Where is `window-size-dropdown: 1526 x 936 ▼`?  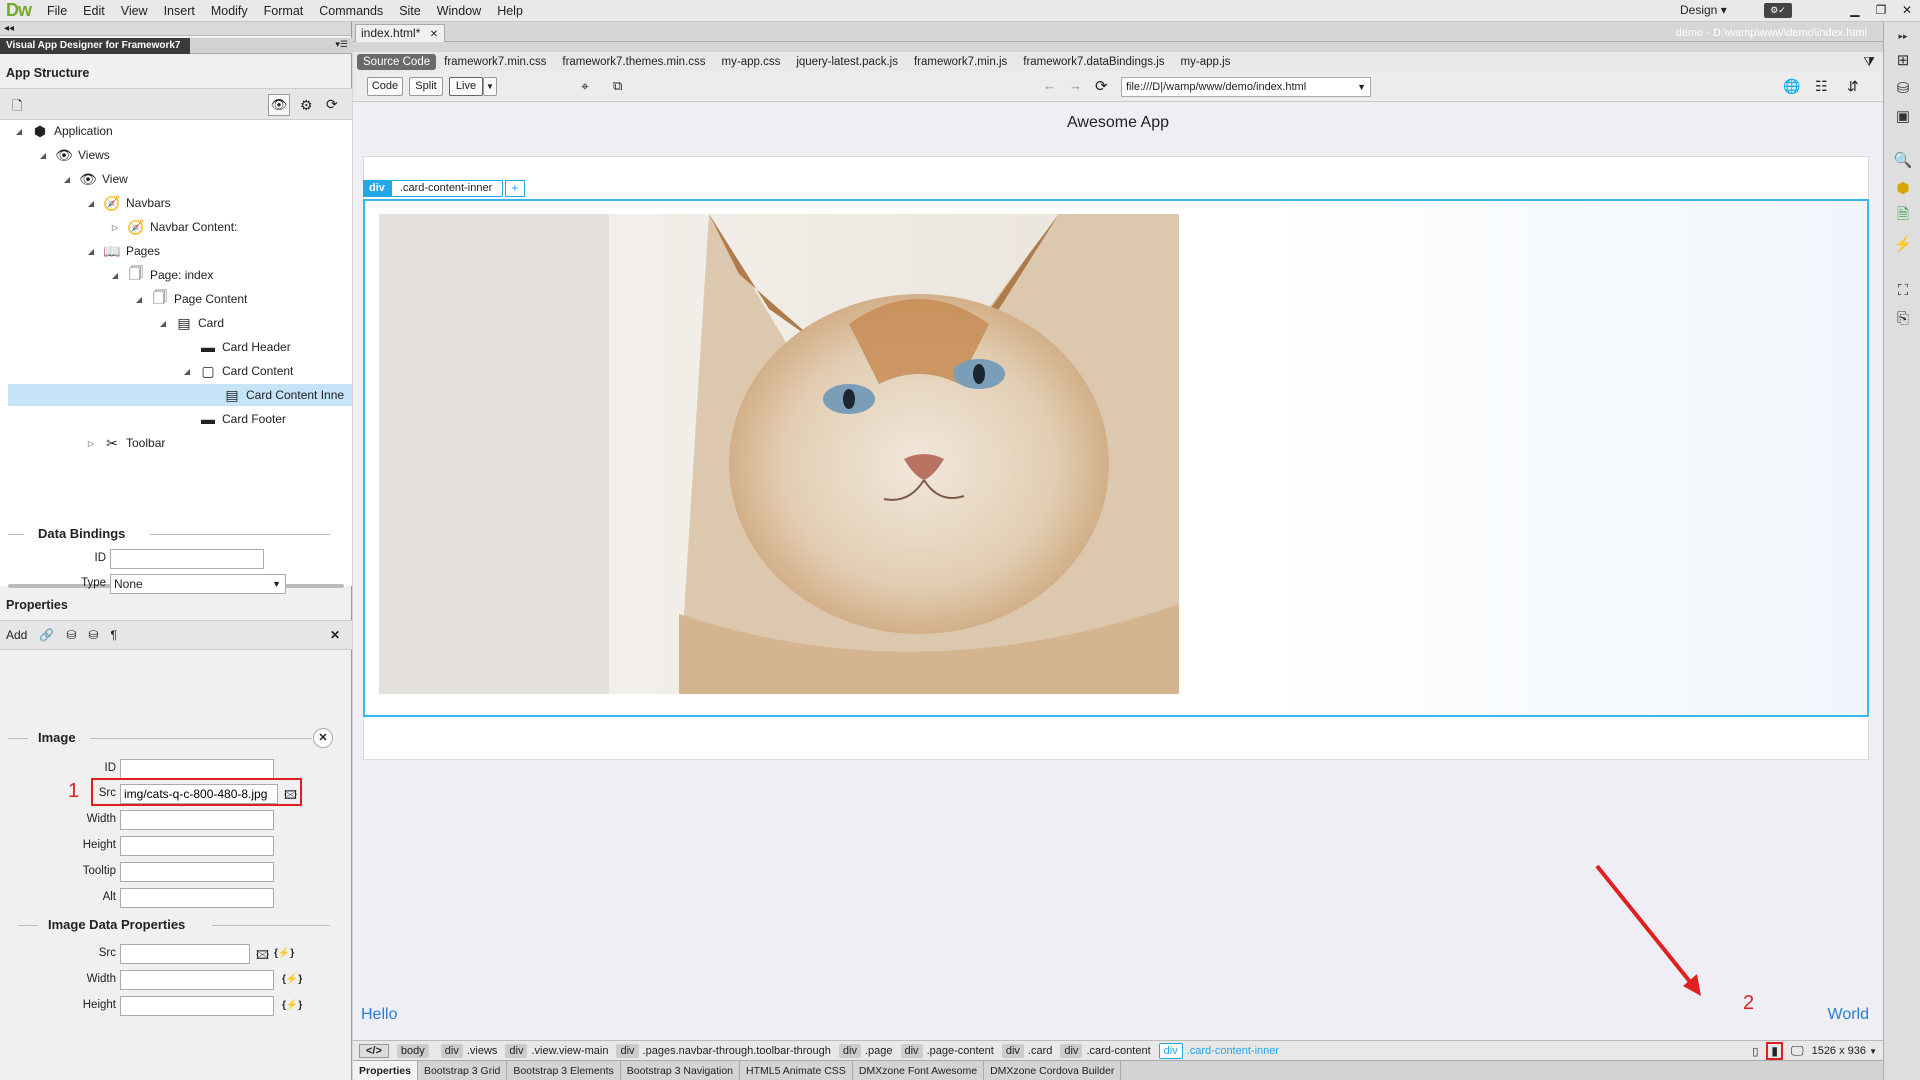 window-size-dropdown: 1526 x 936 ▼ is located at coordinates (1844, 1051).